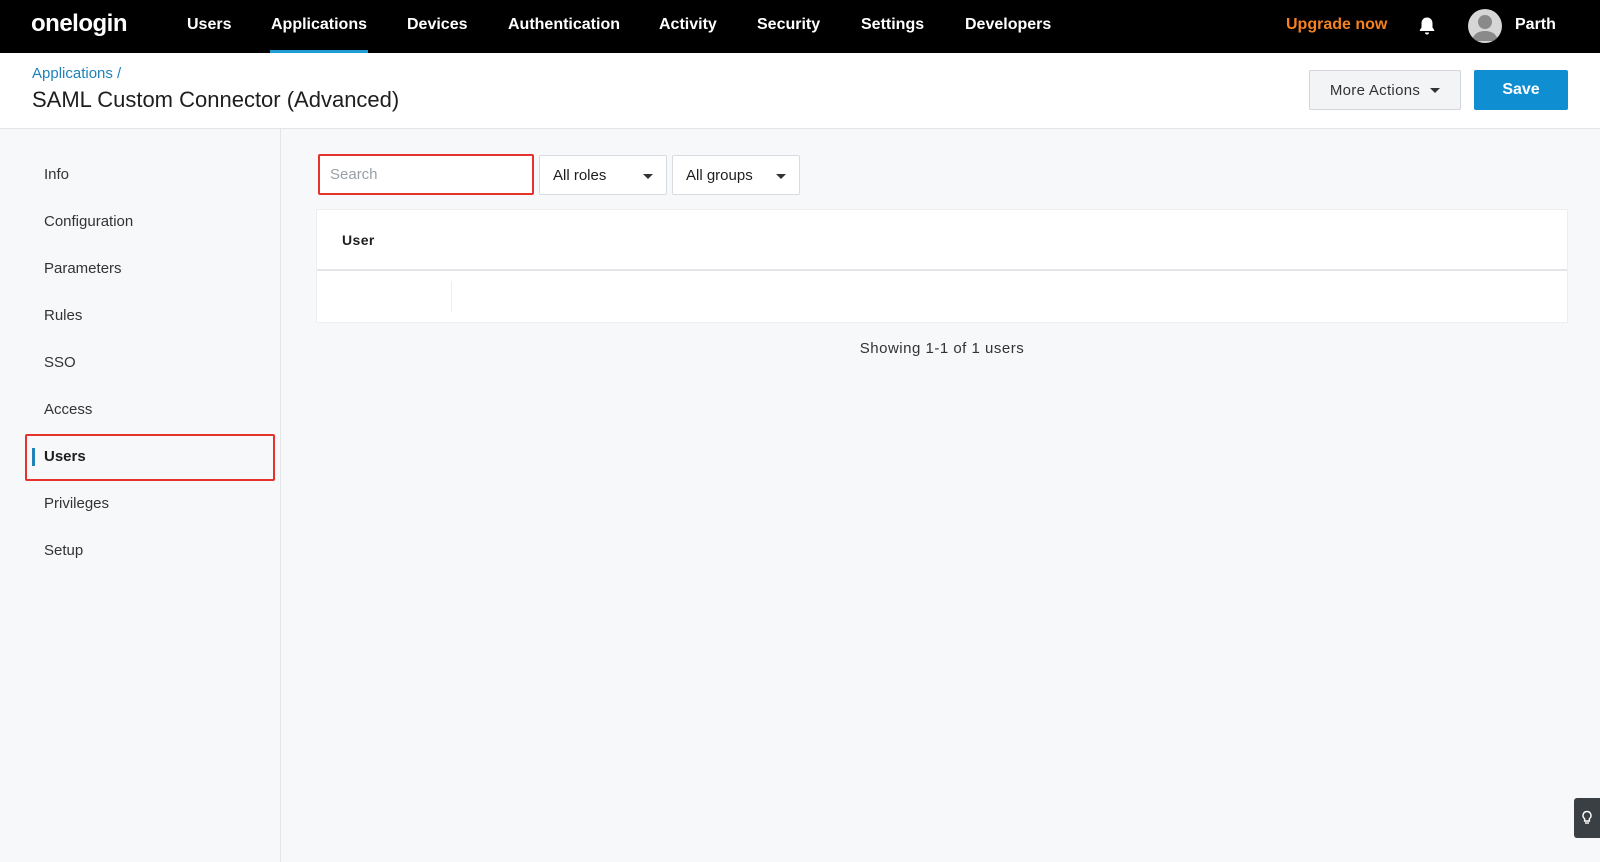 This screenshot has height=862, width=1600. I want to click on search-input, so click(426, 174).